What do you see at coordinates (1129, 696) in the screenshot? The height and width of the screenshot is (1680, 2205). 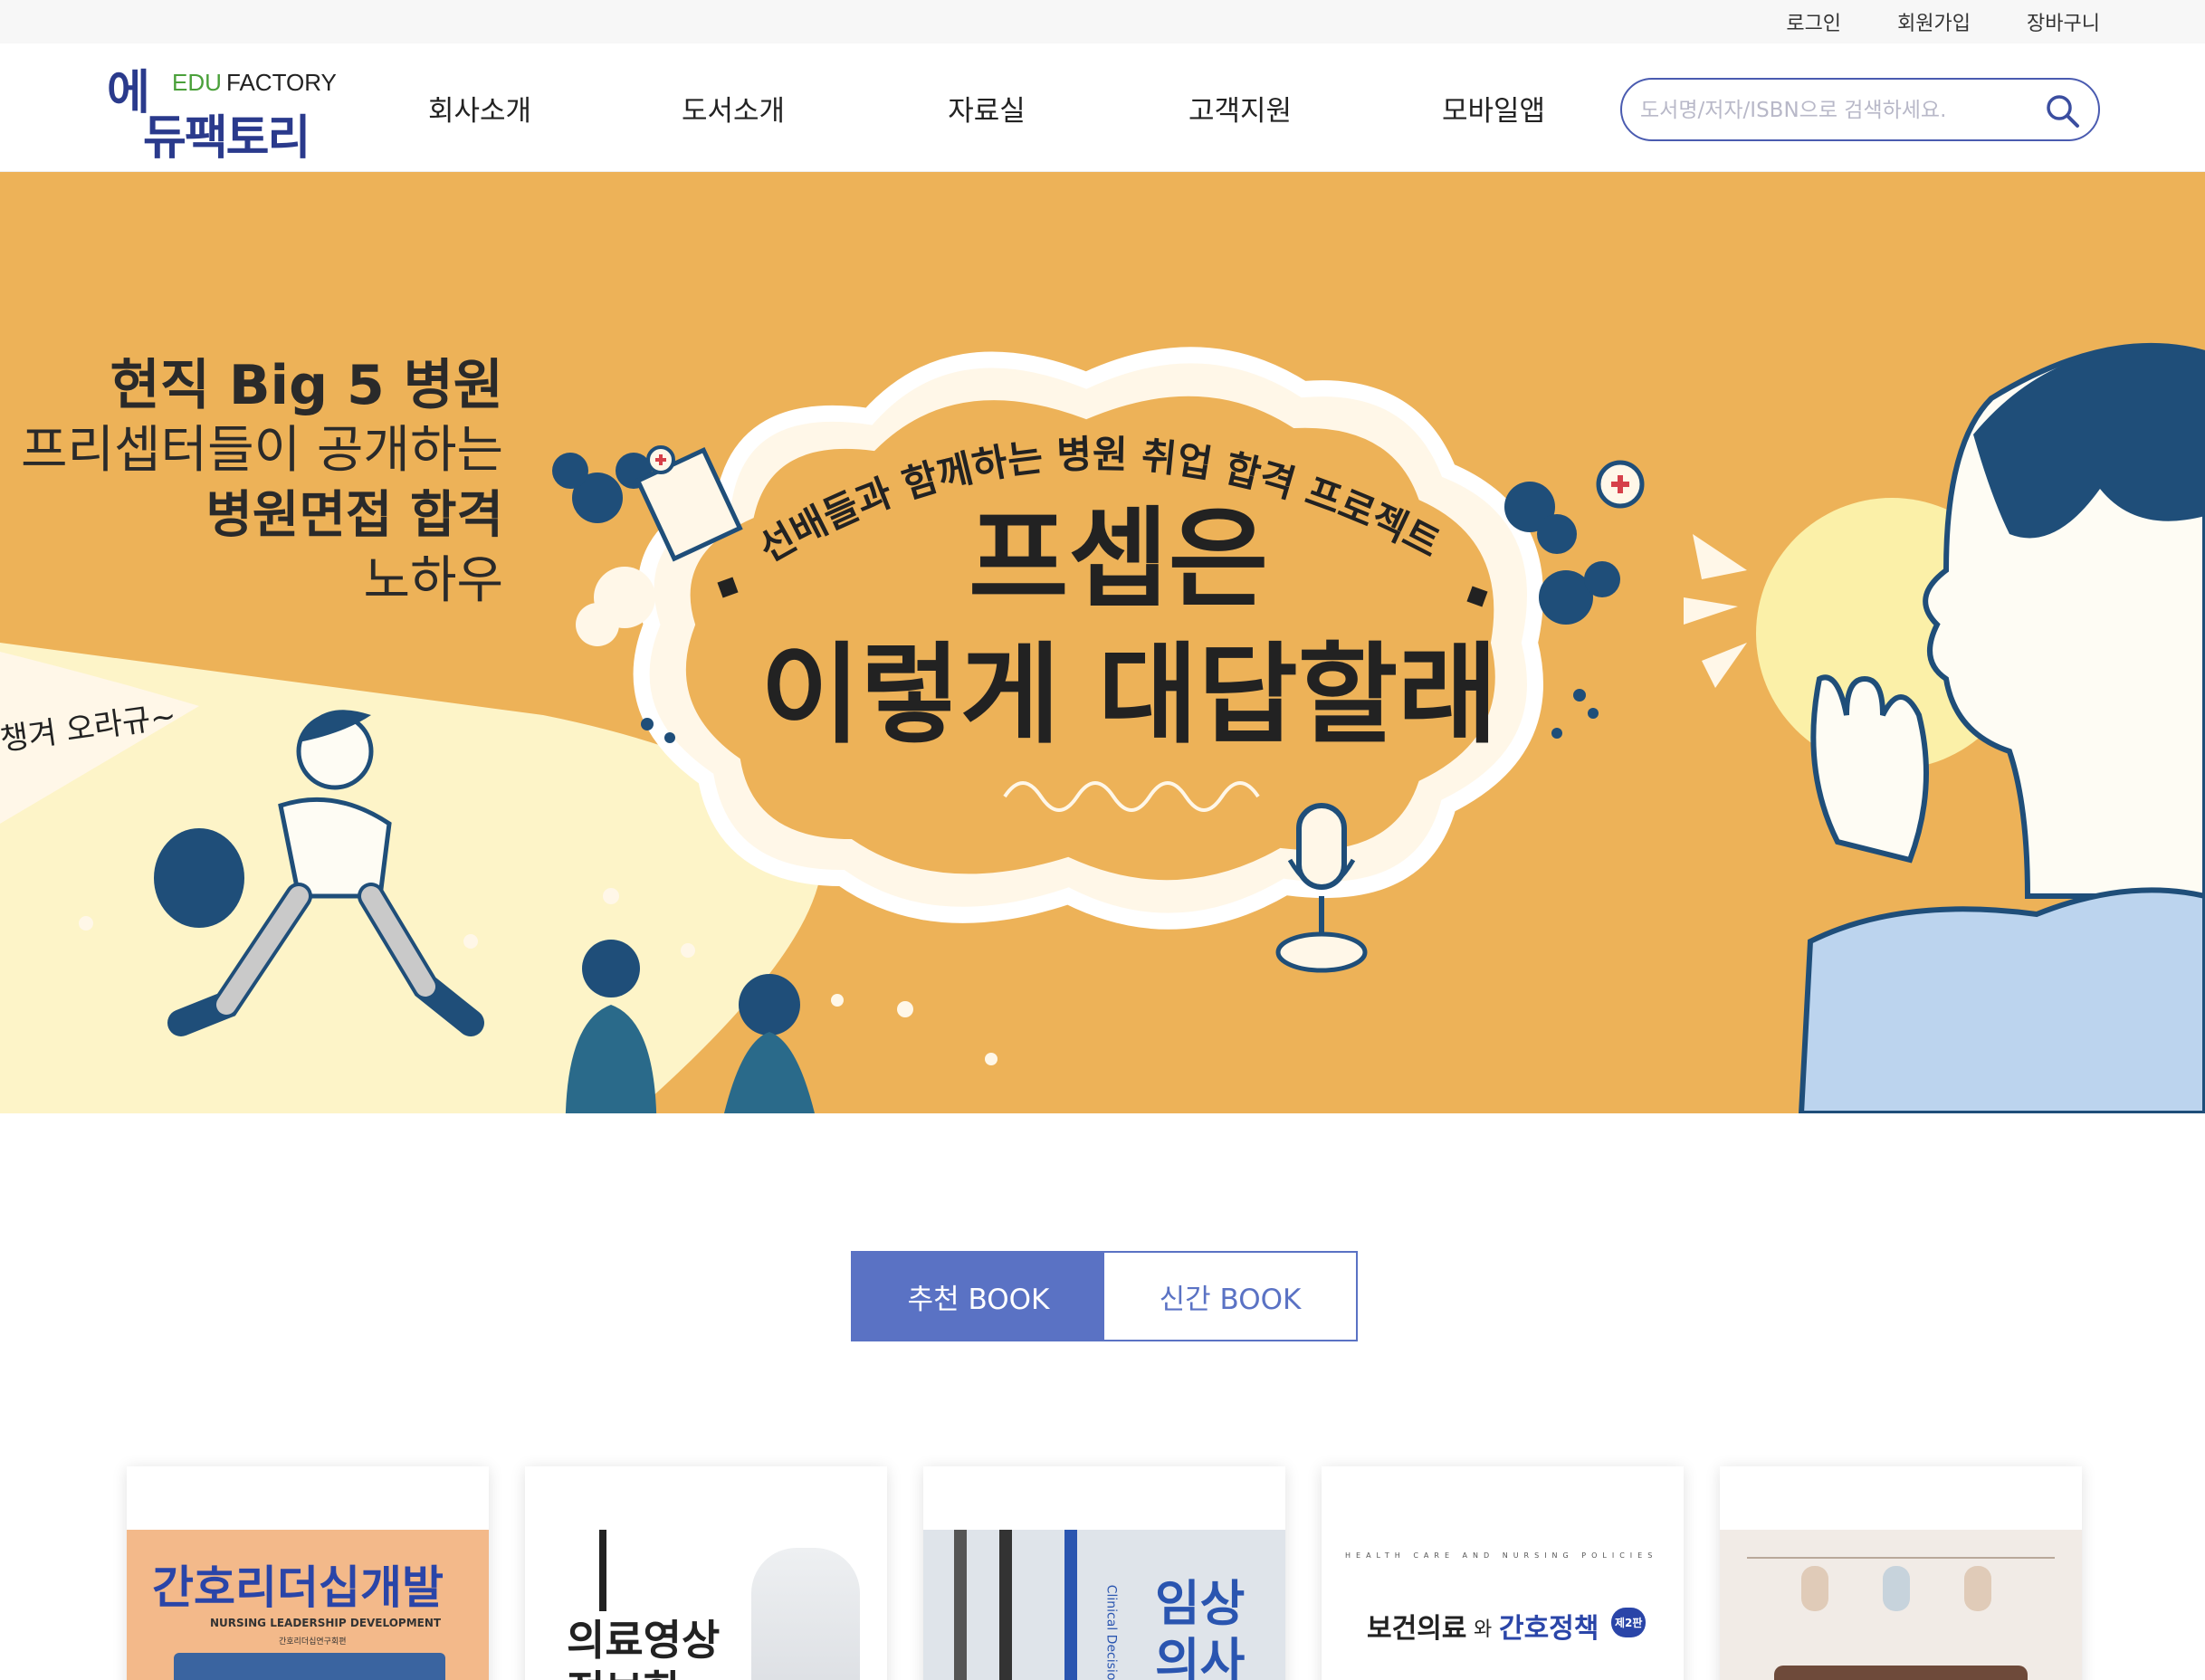 I see `hero-title-line2: 이렇게 대답할래` at bounding box center [1129, 696].